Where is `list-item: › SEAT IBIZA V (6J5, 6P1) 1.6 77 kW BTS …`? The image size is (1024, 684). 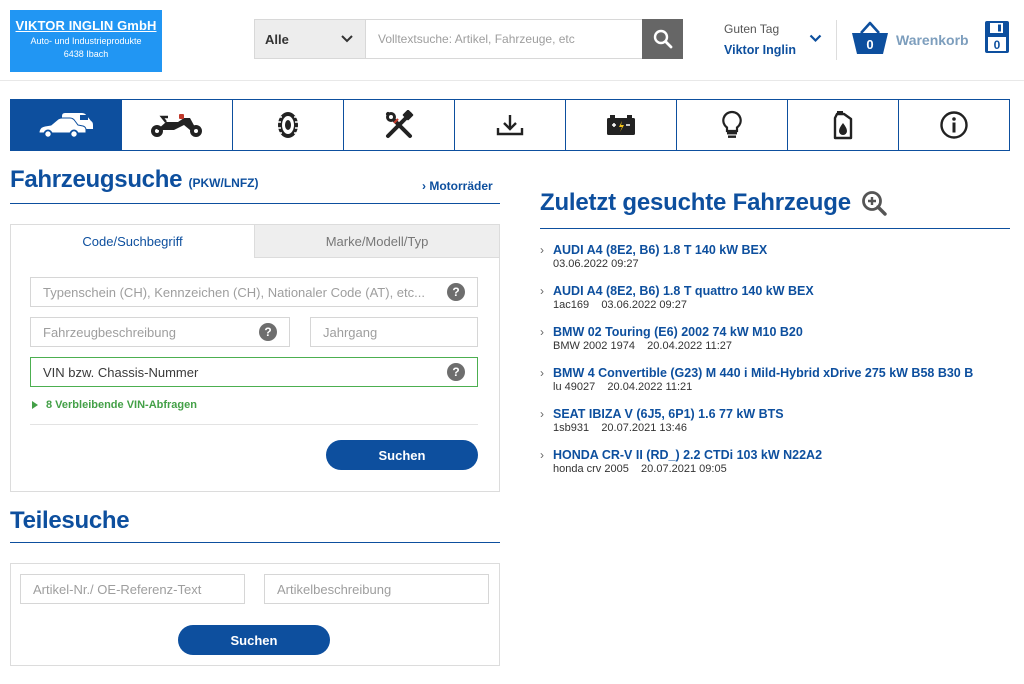 list-item: › SEAT IBIZA V (6J5, 6P1) 1.6 77 kW BTS … is located at coordinates (775, 421).